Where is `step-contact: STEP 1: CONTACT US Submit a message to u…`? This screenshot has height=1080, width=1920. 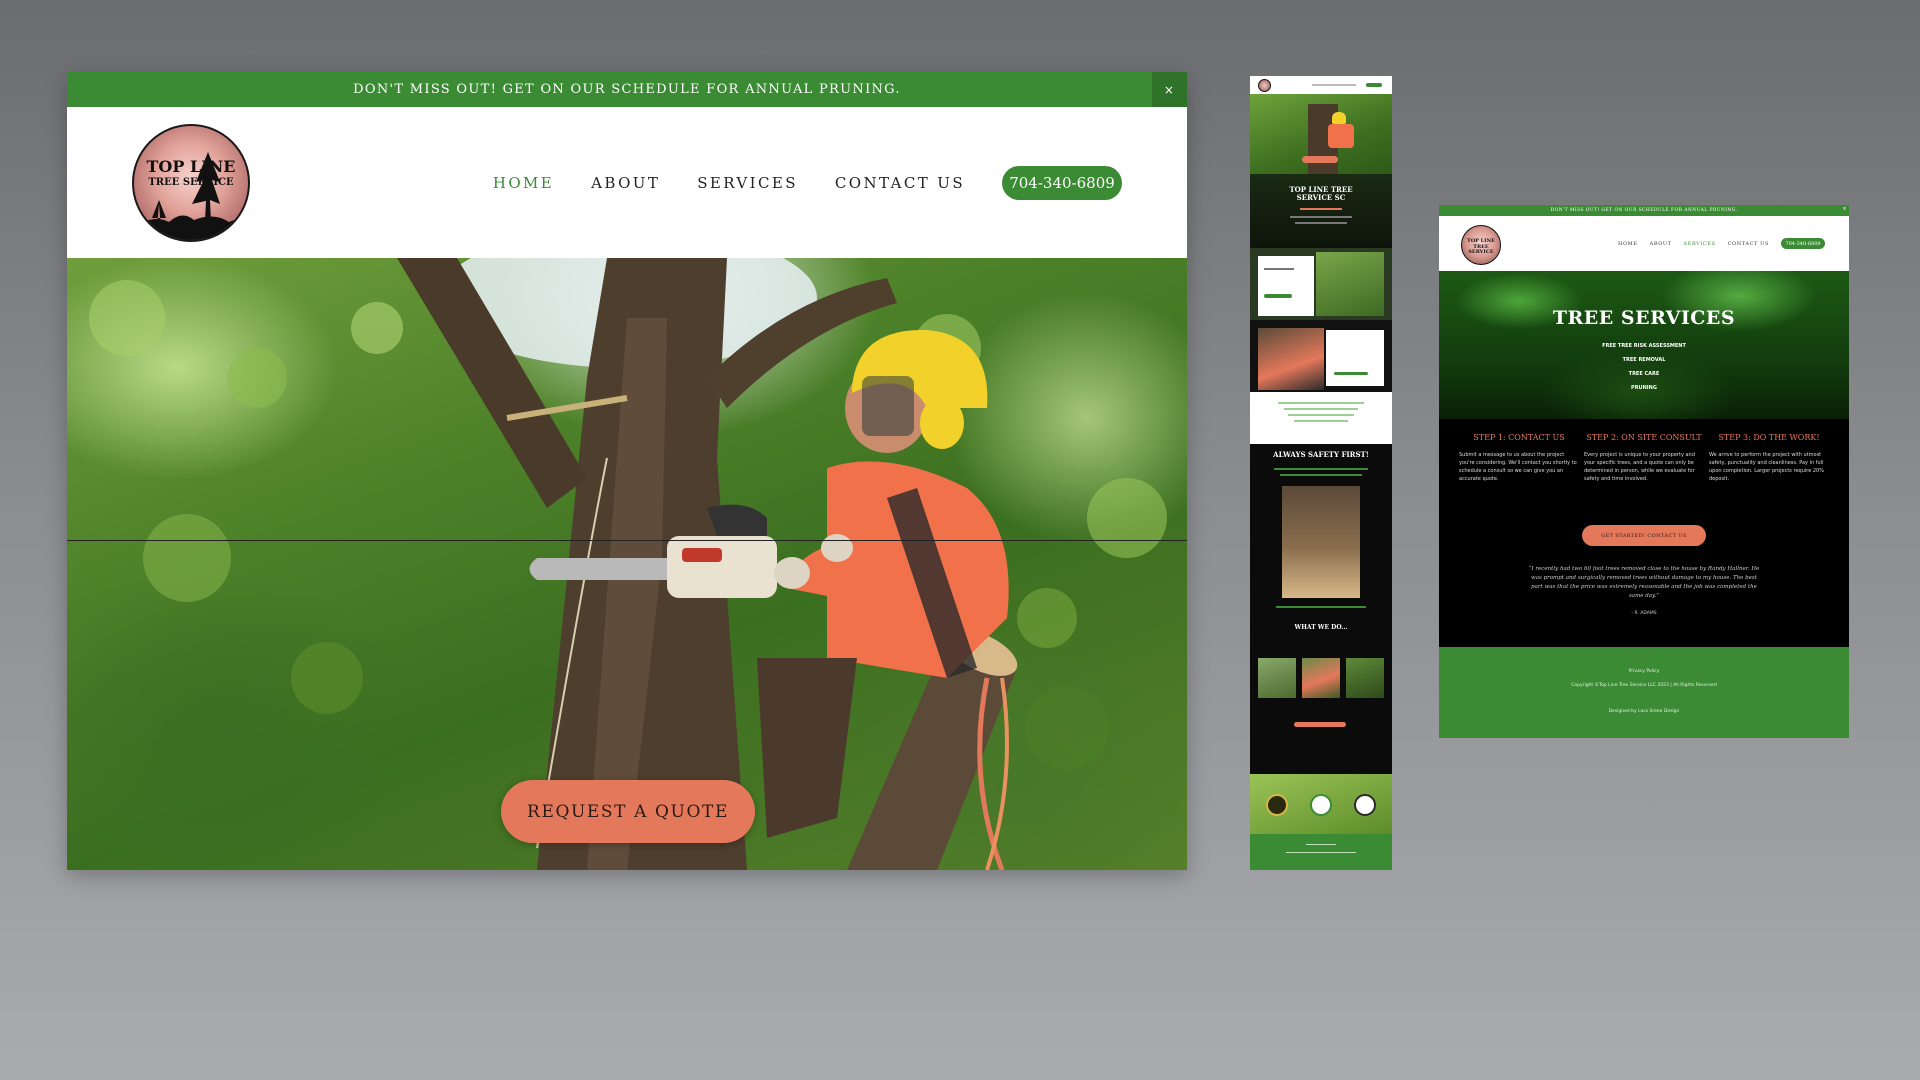 step-contact: STEP 1: CONTACT US Submit a message to u… is located at coordinates (1519, 458).